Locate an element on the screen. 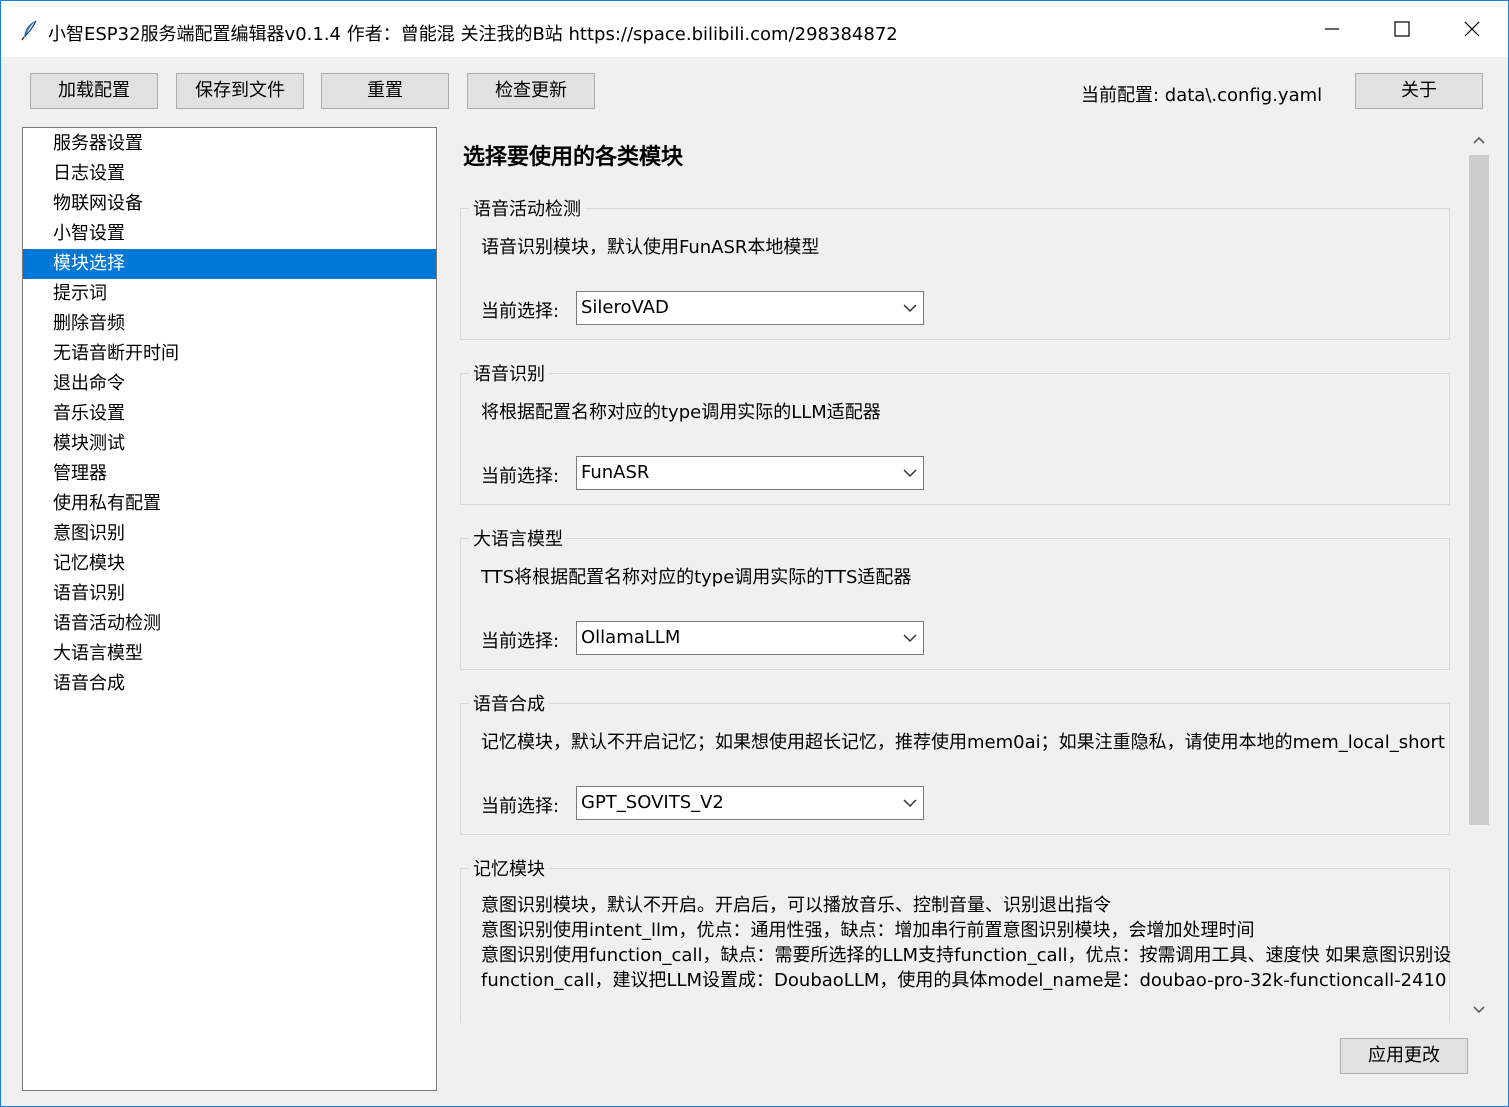 This screenshot has height=1107, width=1509. save-to-file-button: 保存到文件 is located at coordinates (240, 91).